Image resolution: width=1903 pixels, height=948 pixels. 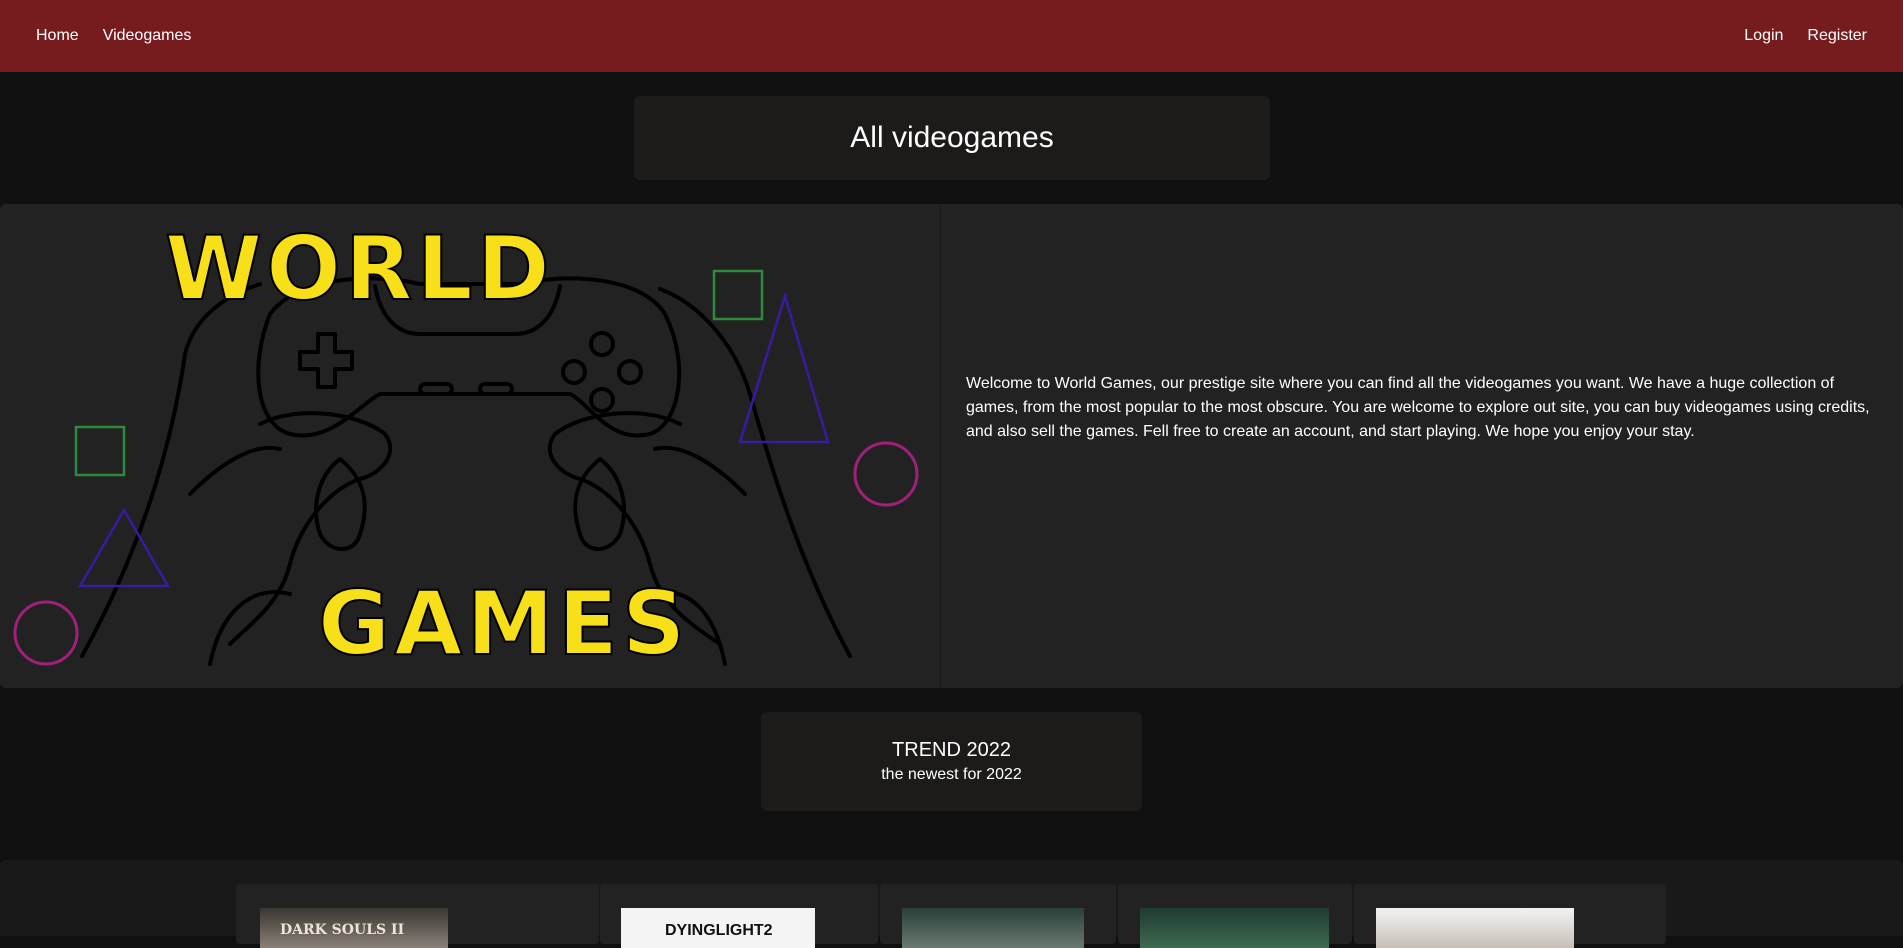 I want to click on game-cover-title: DYINGLIGHT2, so click(x=719, y=930).